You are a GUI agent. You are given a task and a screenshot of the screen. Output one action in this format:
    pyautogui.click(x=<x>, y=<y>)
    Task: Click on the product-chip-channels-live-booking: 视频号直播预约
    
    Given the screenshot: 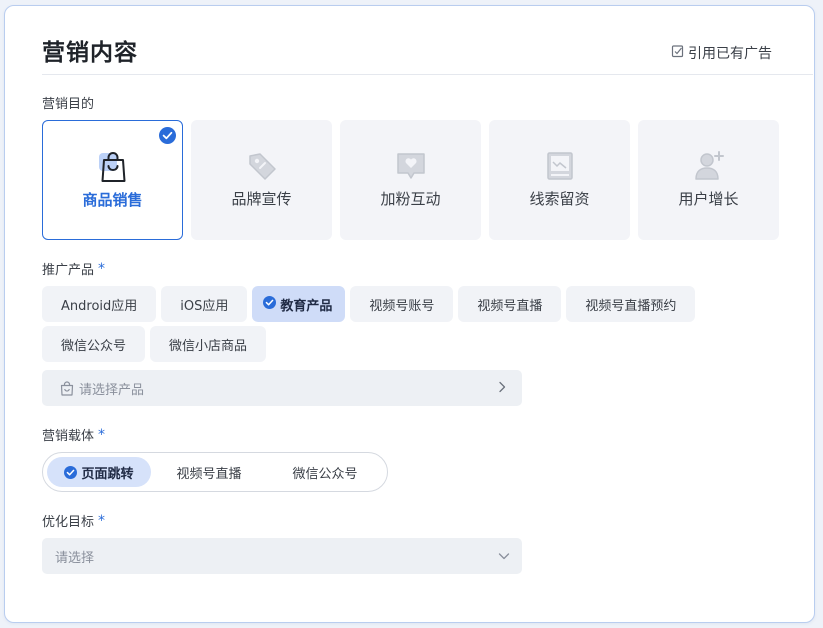 What is the action you would take?
    pyautogui.click(x=631, y=304)
    